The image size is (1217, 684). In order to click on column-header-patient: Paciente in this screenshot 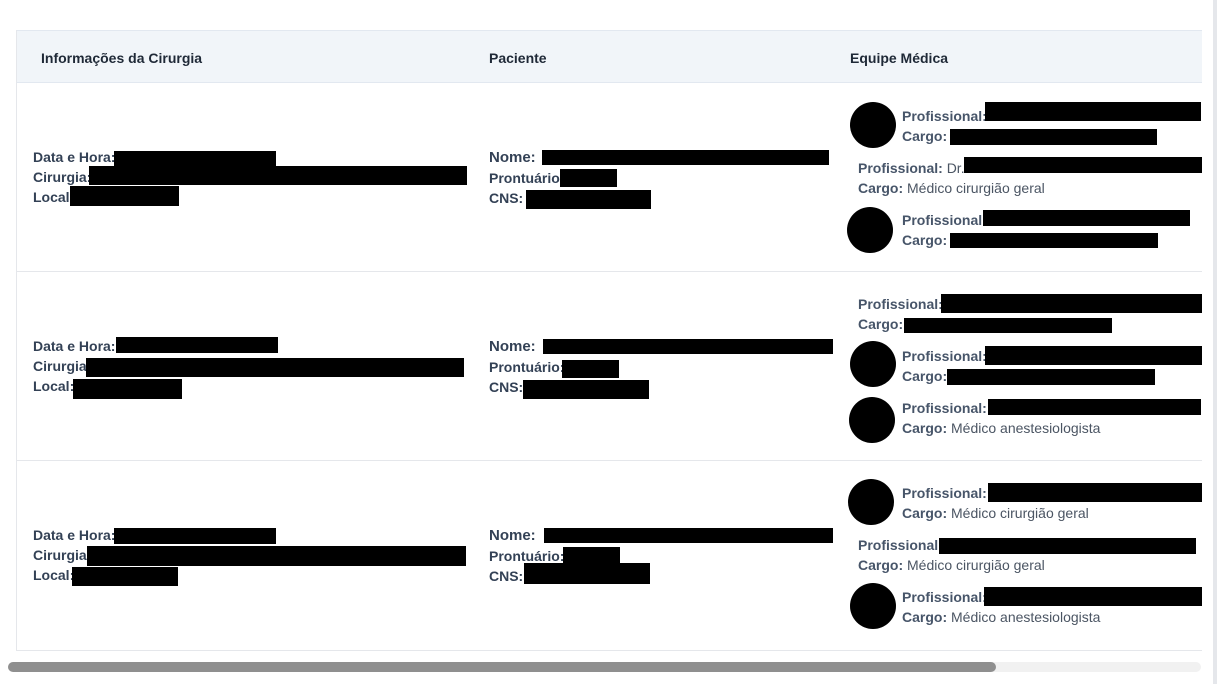, I will do `click(518, 58)`.